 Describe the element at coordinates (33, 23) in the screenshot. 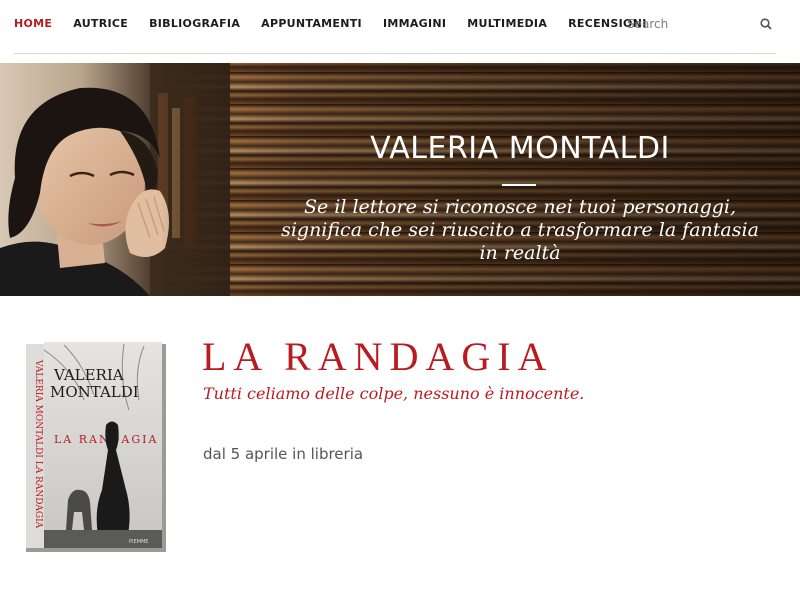

I see `nav-item-home: HOME` at that location.